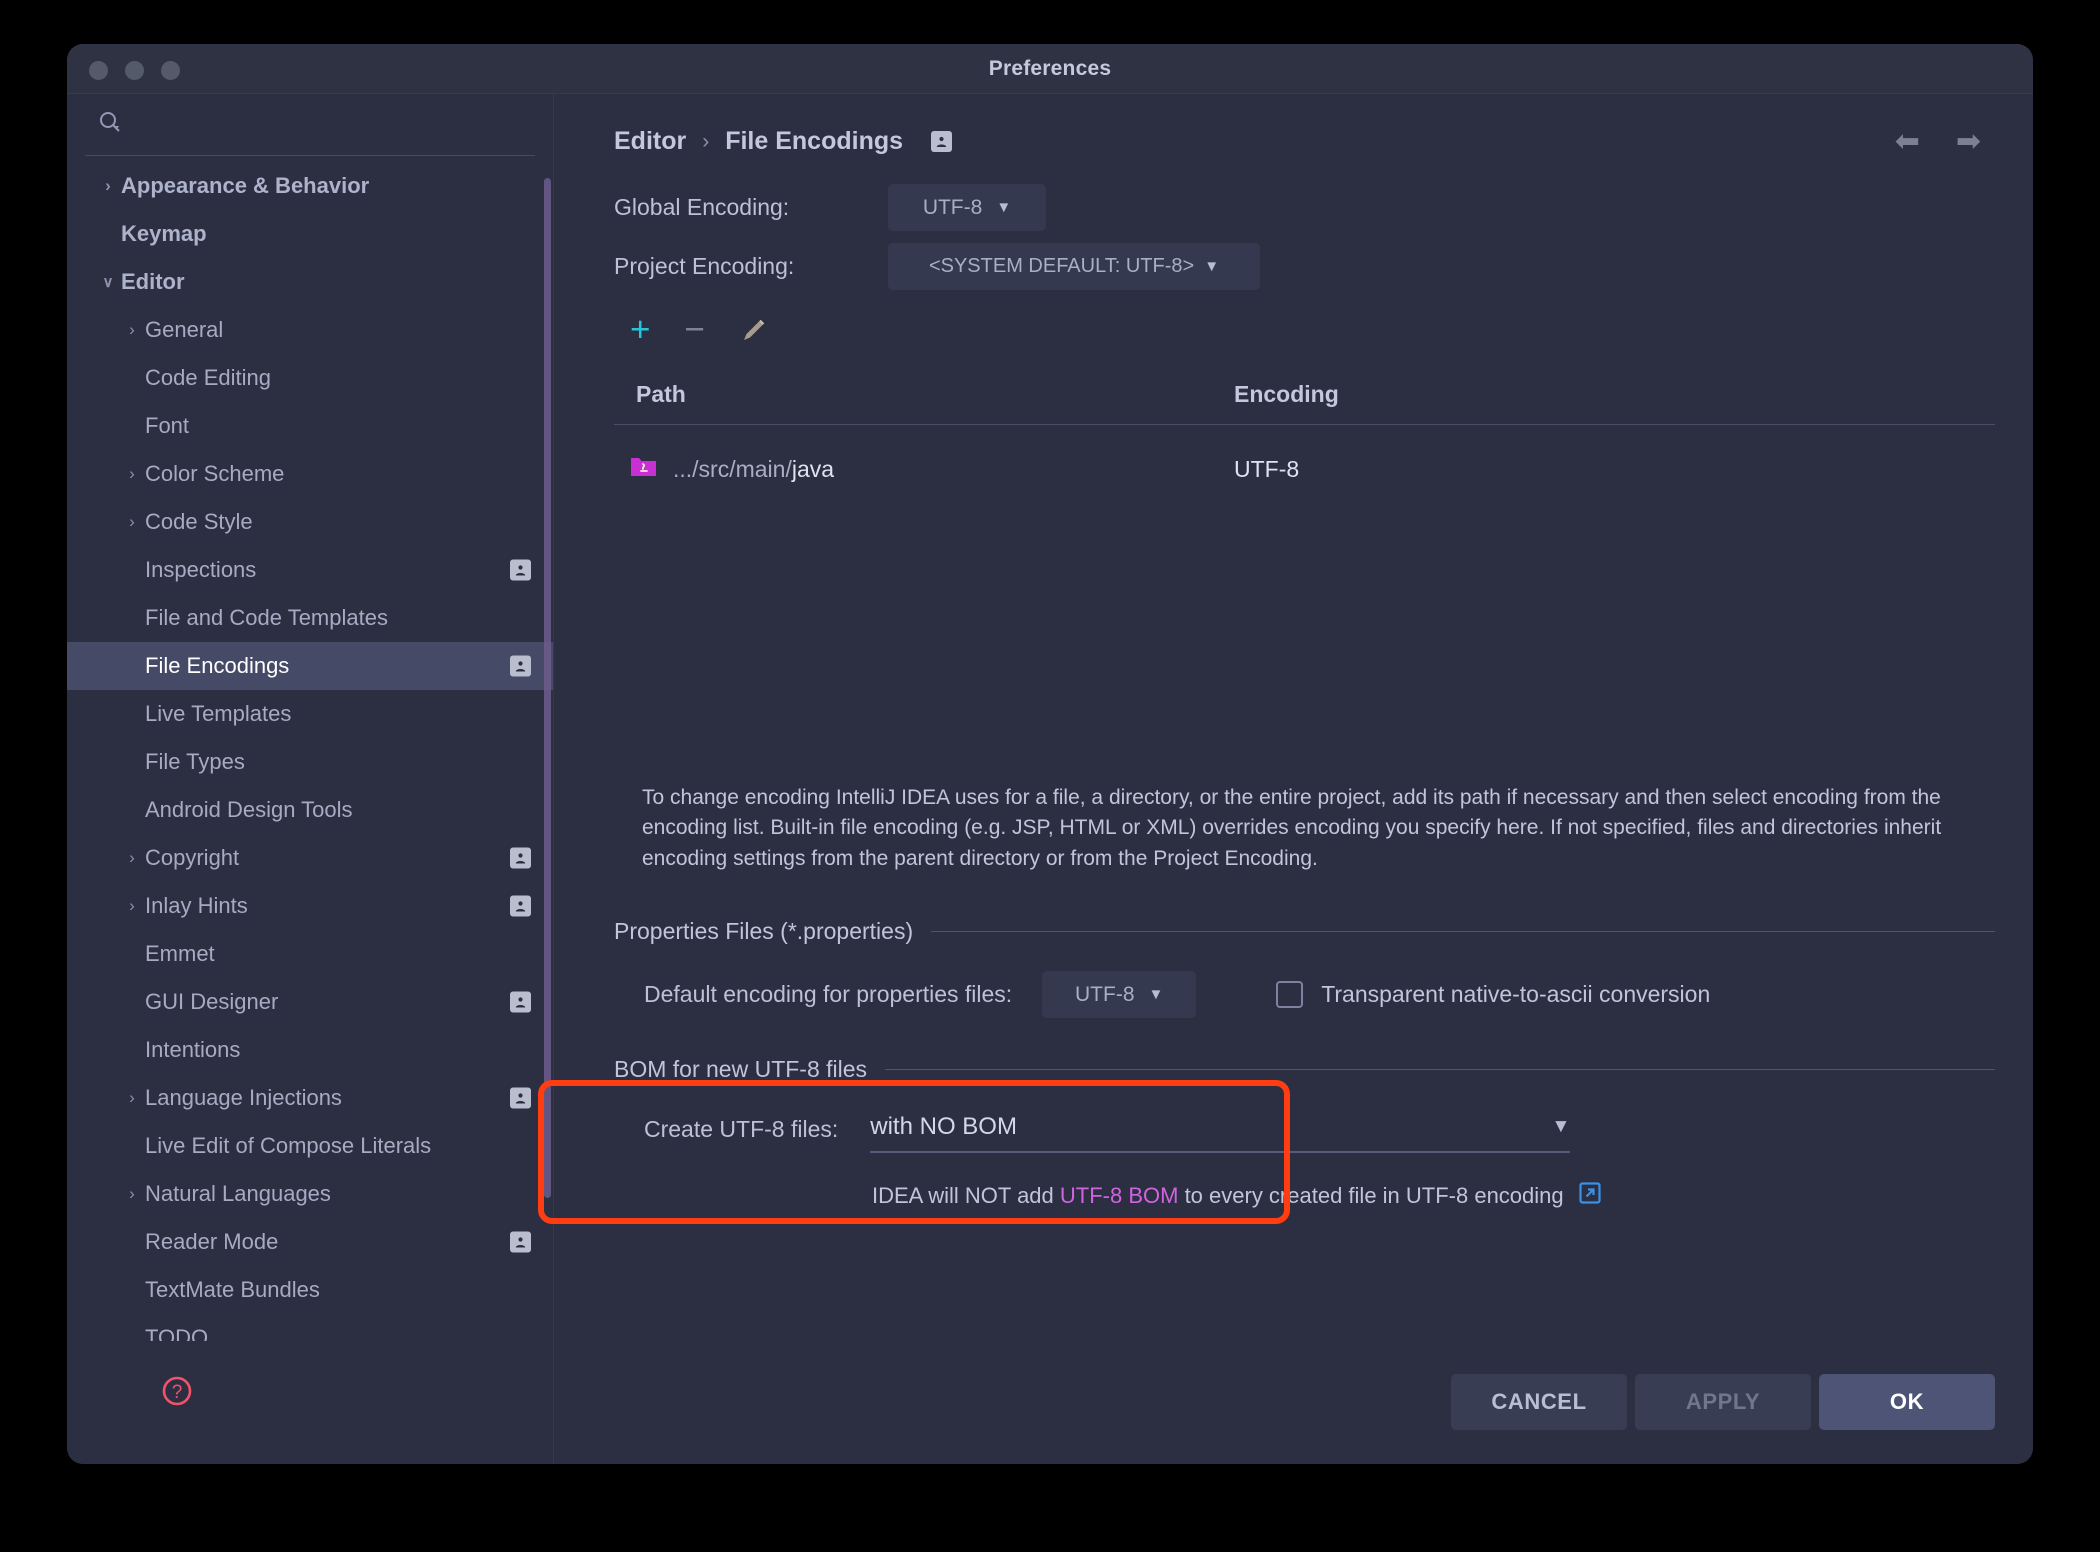  I want to click on global-encoding-row: Global Encoding: UTF-8 ▼, so click(1304, 207).